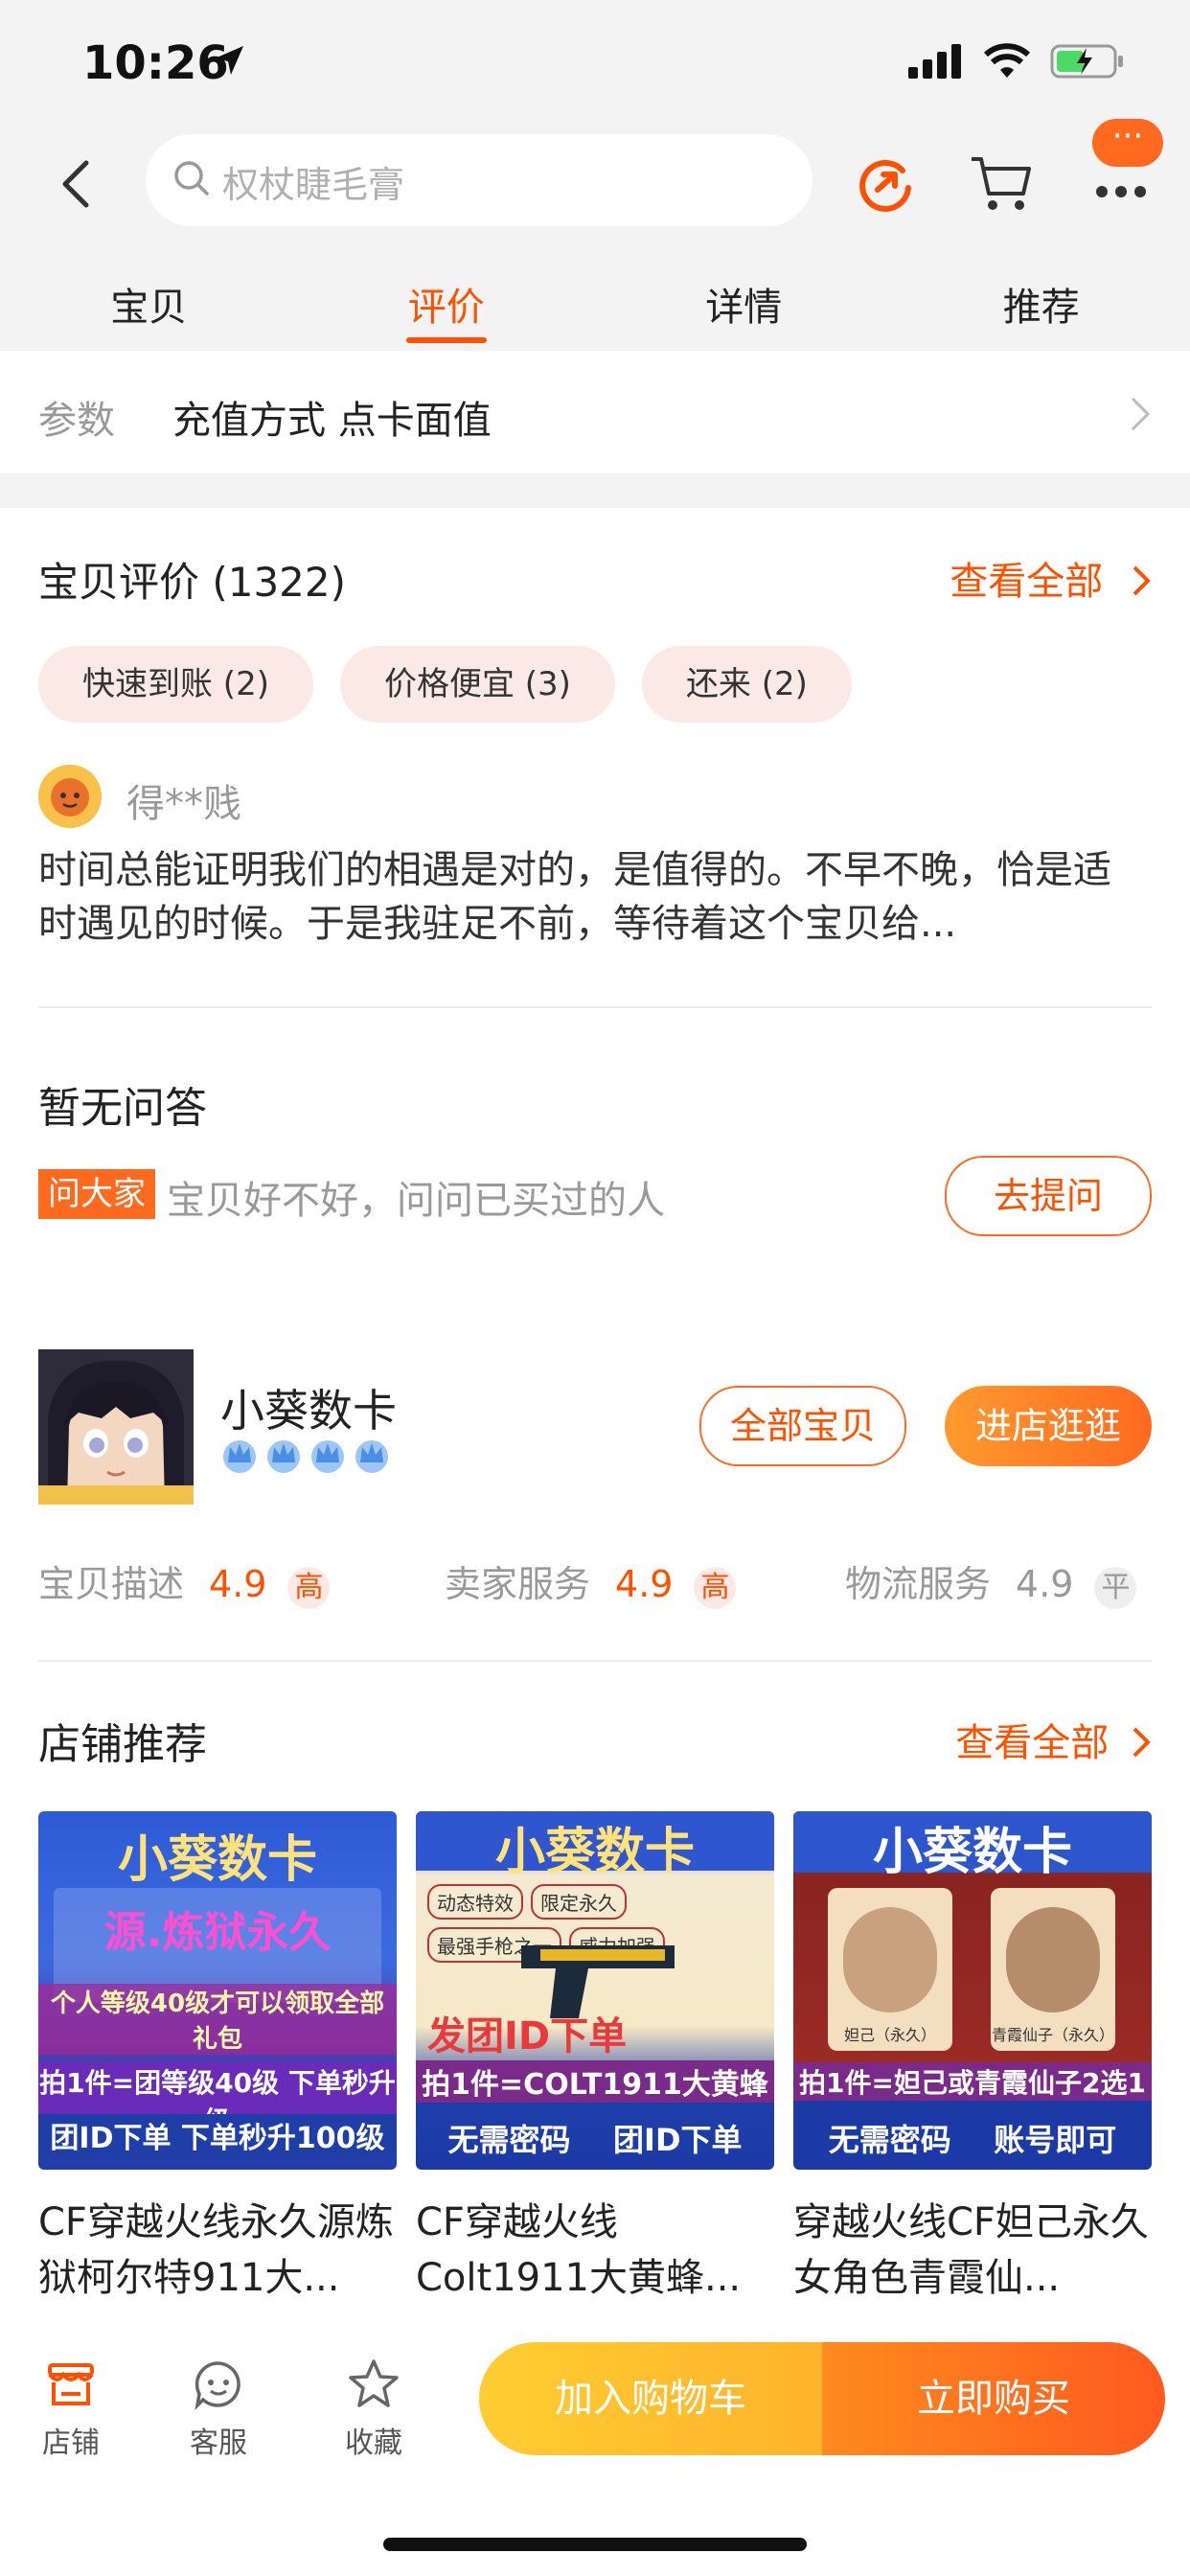 This screenshot has height=2576, width=1190. What do you see at coordinates (71, 2443) in the screenshot?
I see `store-label: 店铺` at bounding box center [71, 2443].